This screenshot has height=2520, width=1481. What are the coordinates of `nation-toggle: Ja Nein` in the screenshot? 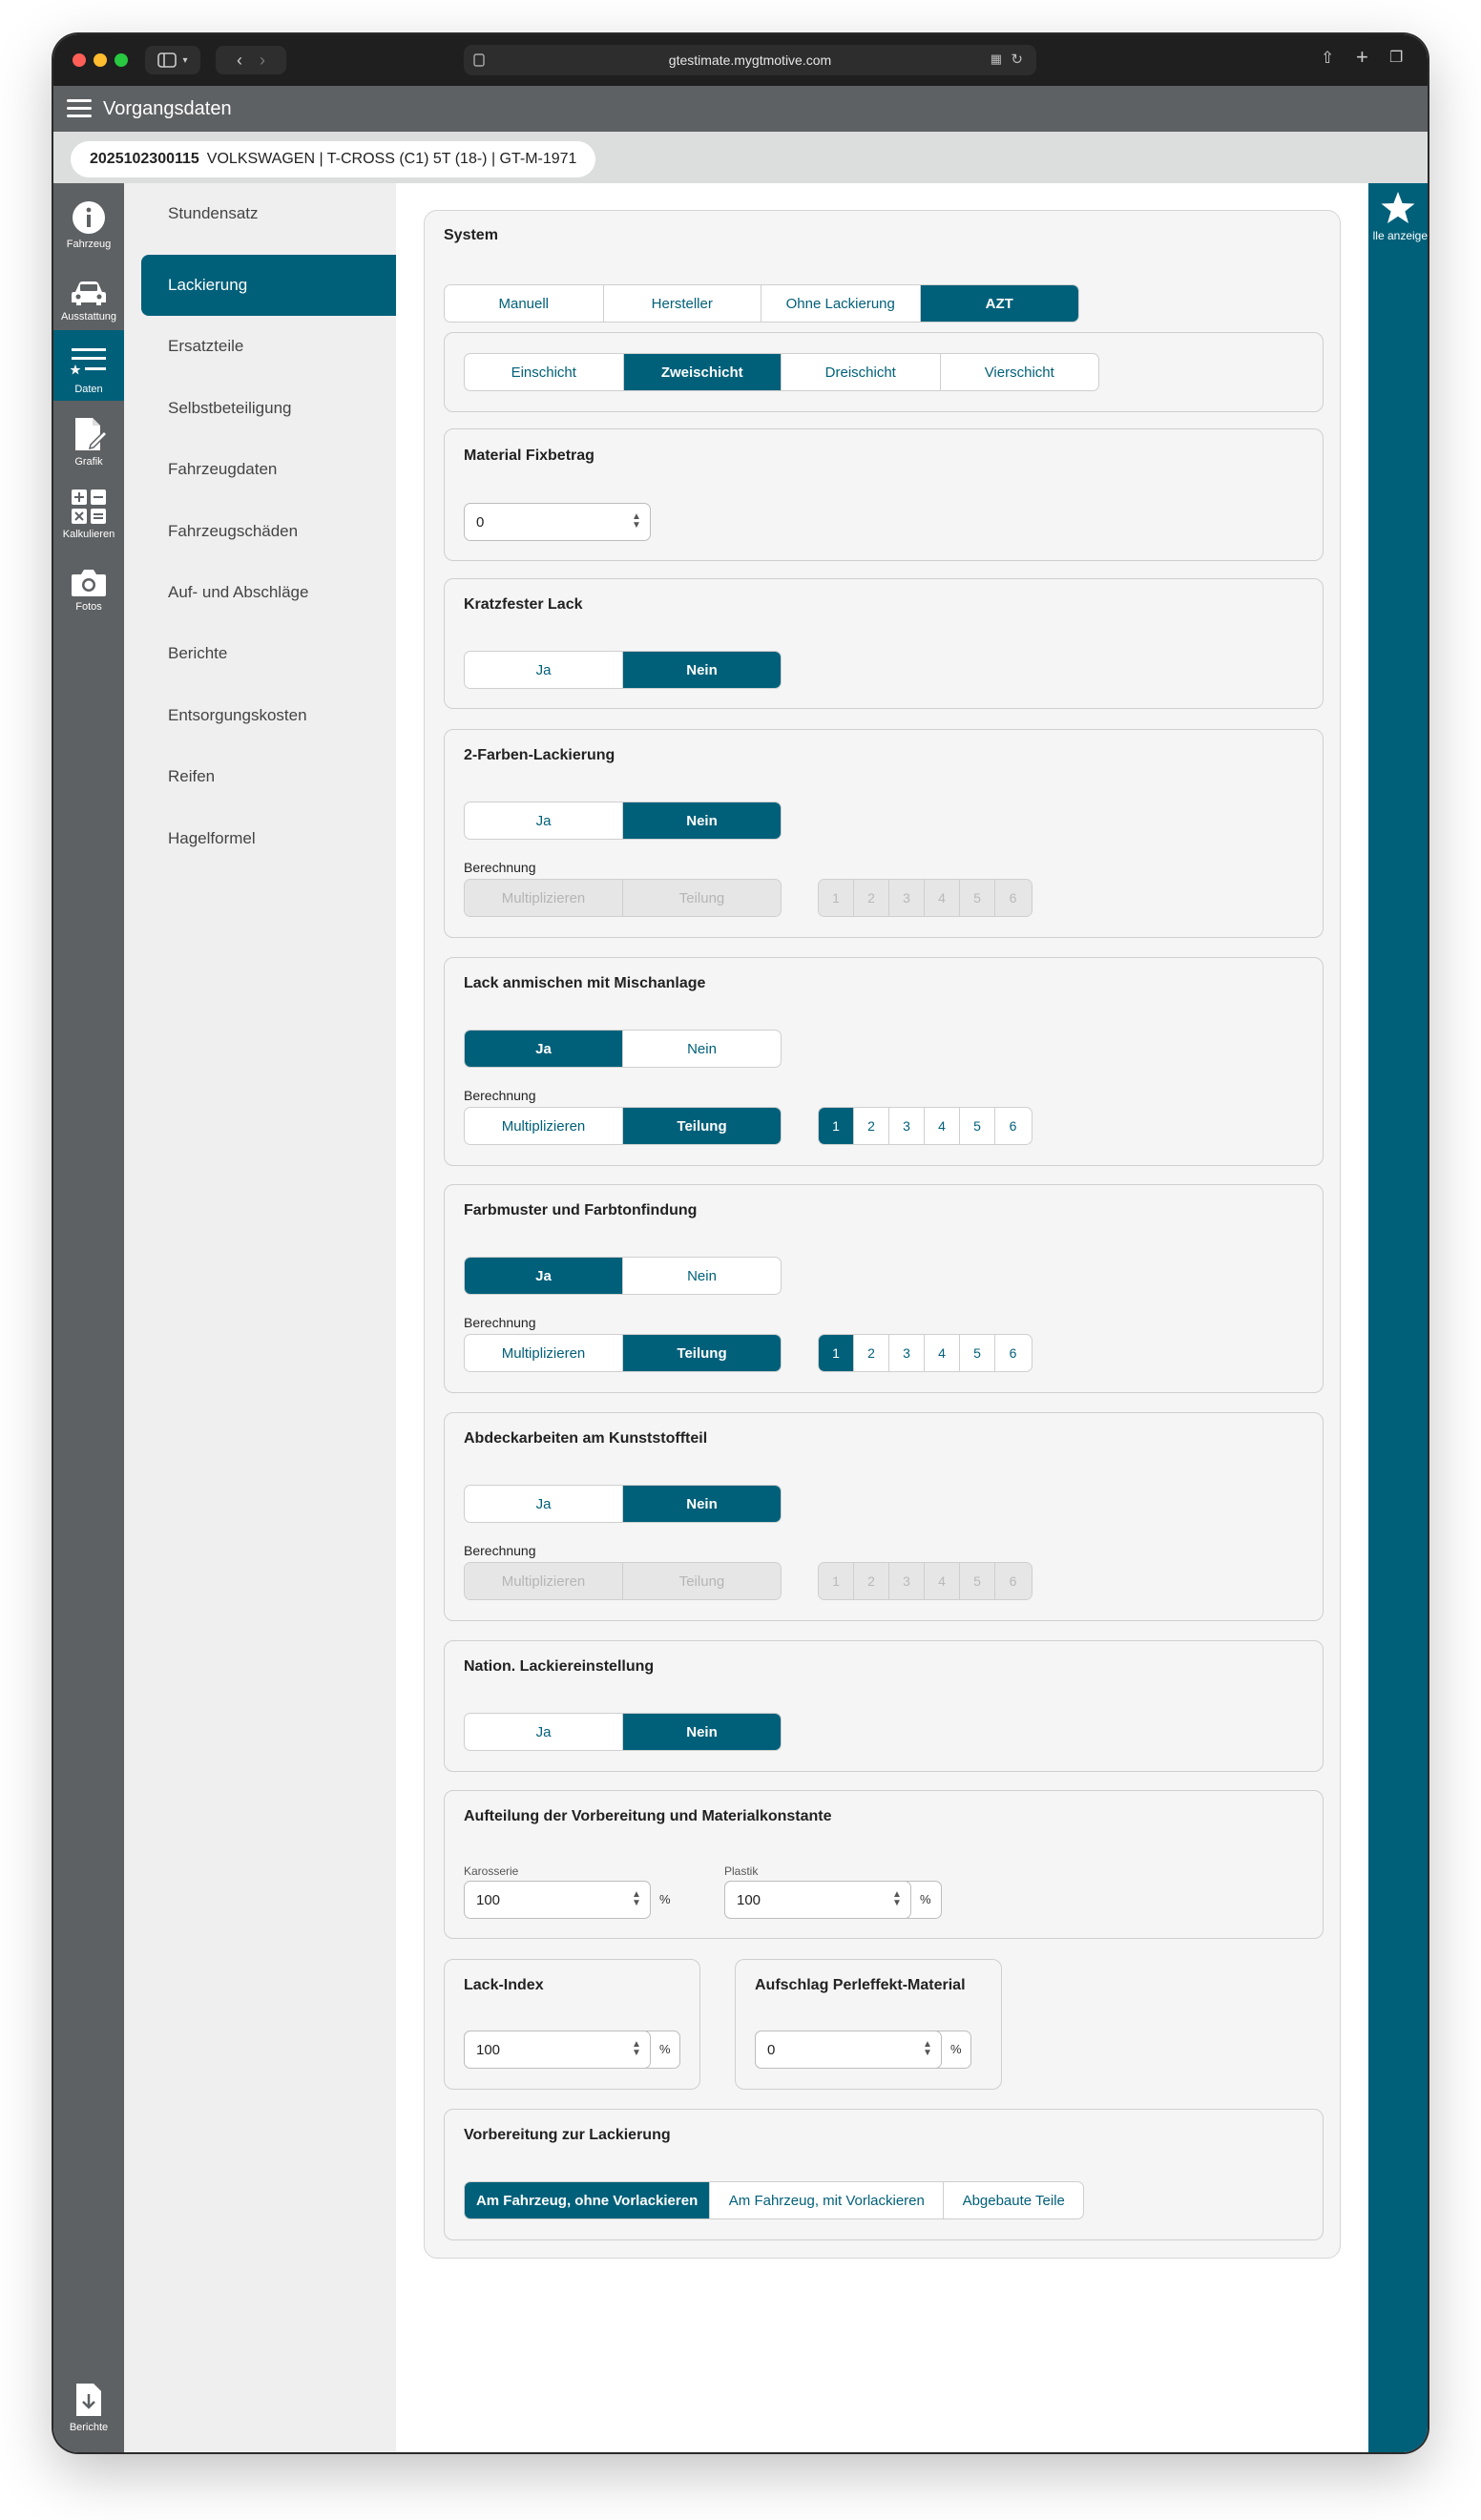 It's located at (623, 1732).